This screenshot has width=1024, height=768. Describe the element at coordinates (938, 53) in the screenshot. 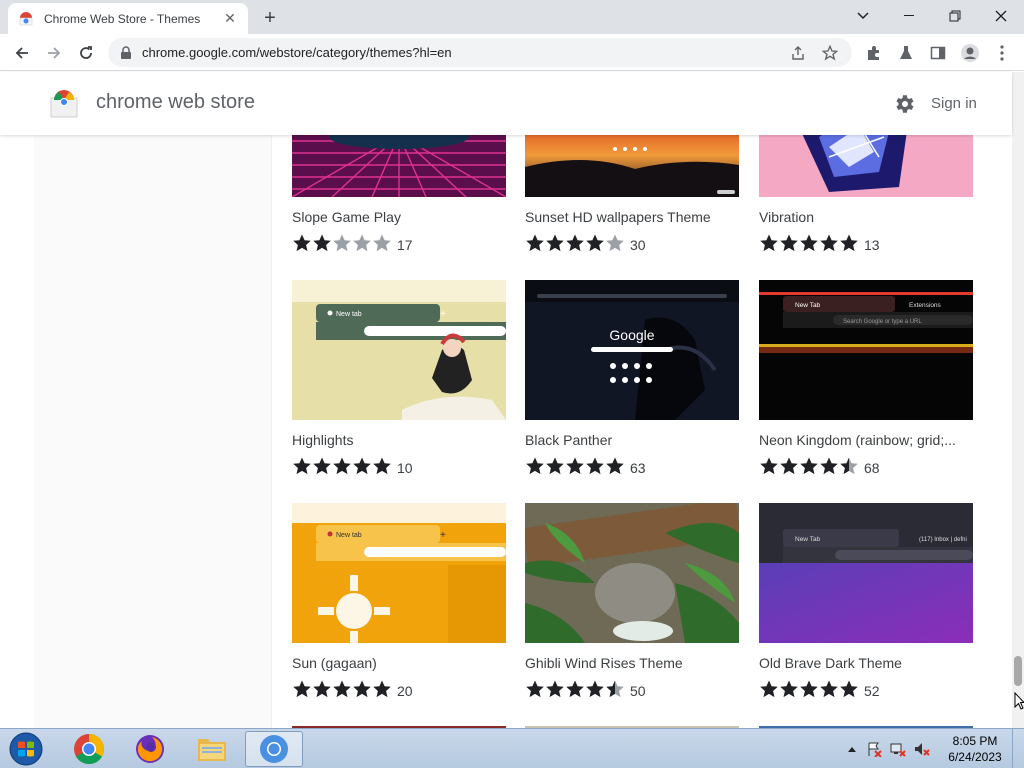

I see `side-panel-icon` at that location.